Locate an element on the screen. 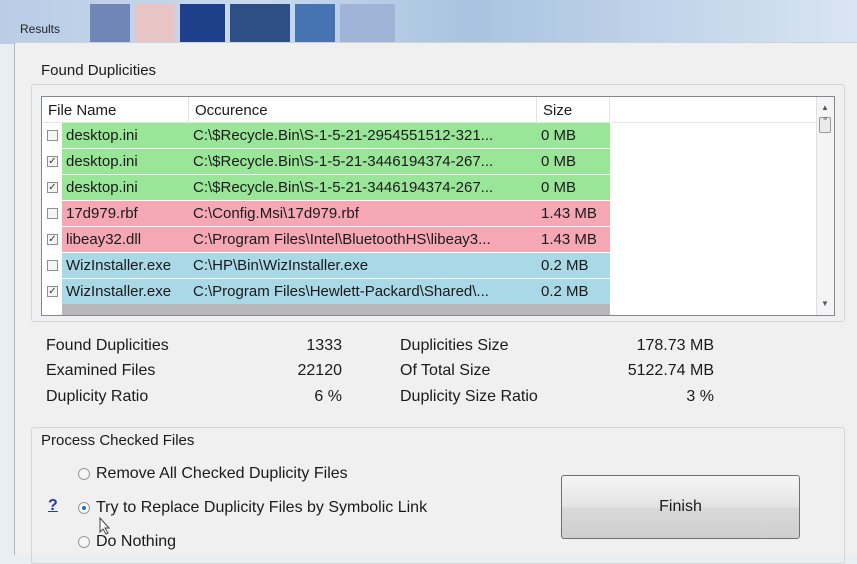 Image resolution: width=857 pixels, height=564 pixels. window-title: Results is located at coordinates (40, 29).